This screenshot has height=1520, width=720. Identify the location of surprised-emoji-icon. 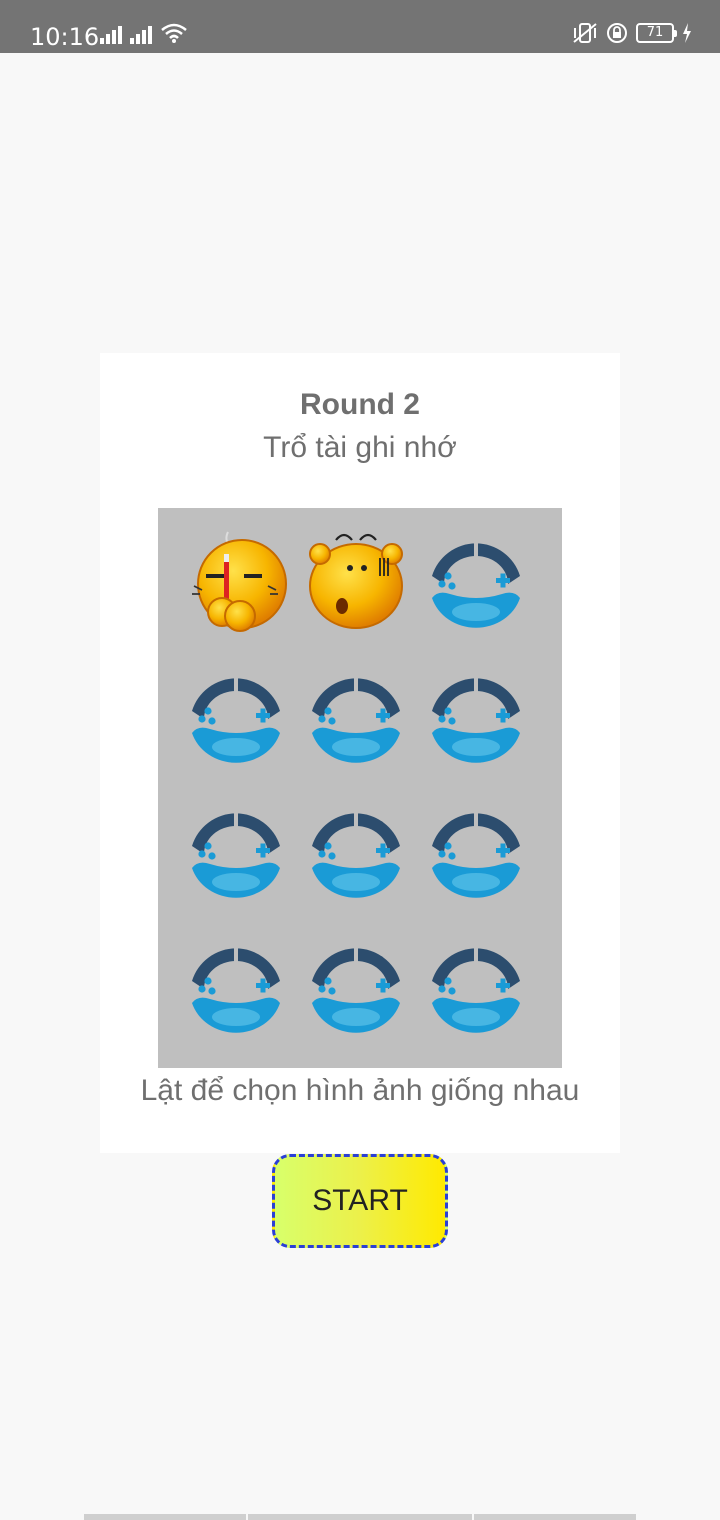
(356, 580).